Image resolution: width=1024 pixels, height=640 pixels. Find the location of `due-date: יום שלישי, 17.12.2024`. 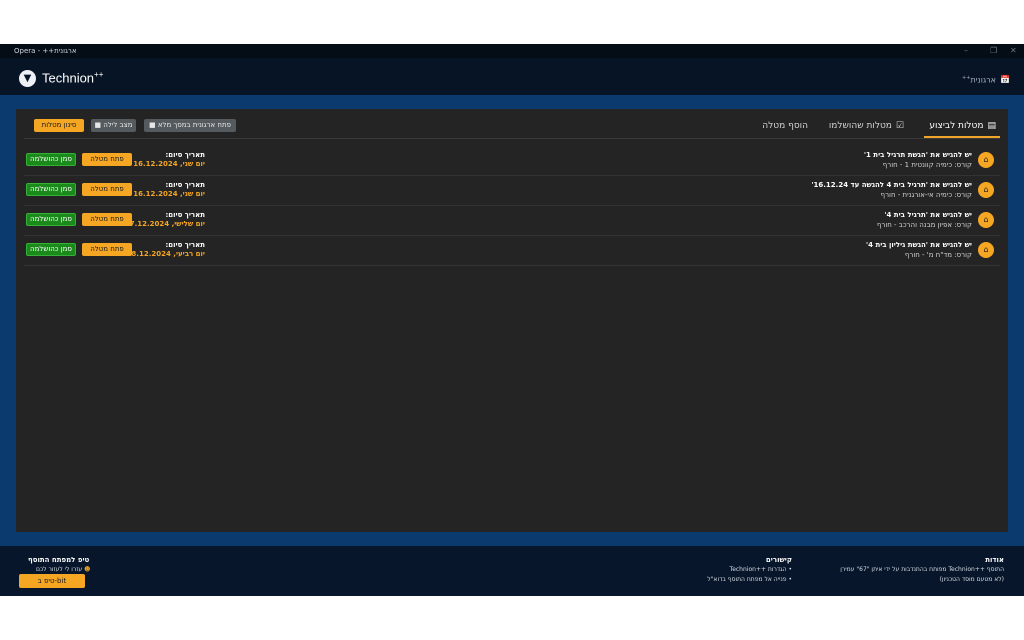

due-date: יום שלישי, 17.12.2024 is located at coordinates (164, 224).